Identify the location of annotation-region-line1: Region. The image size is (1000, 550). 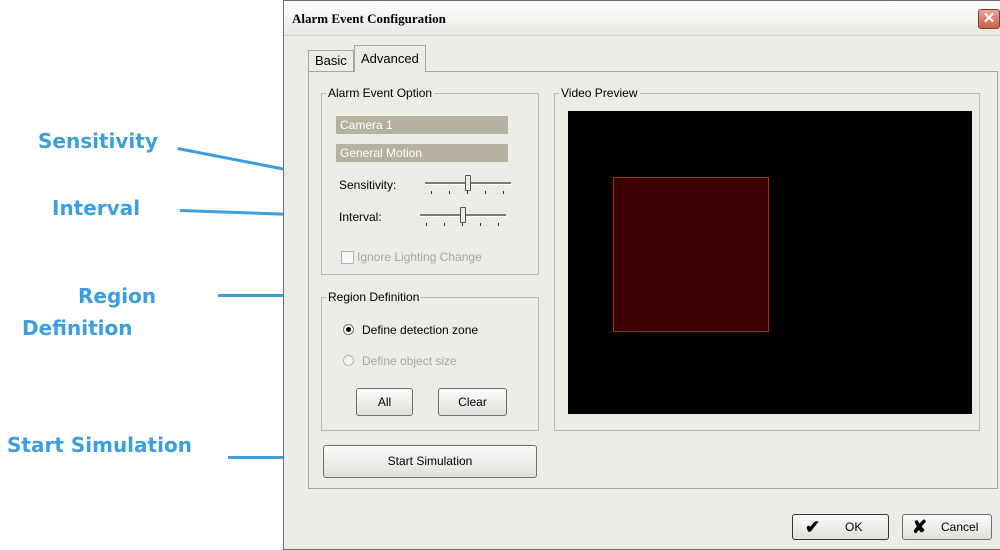
(117, 296).